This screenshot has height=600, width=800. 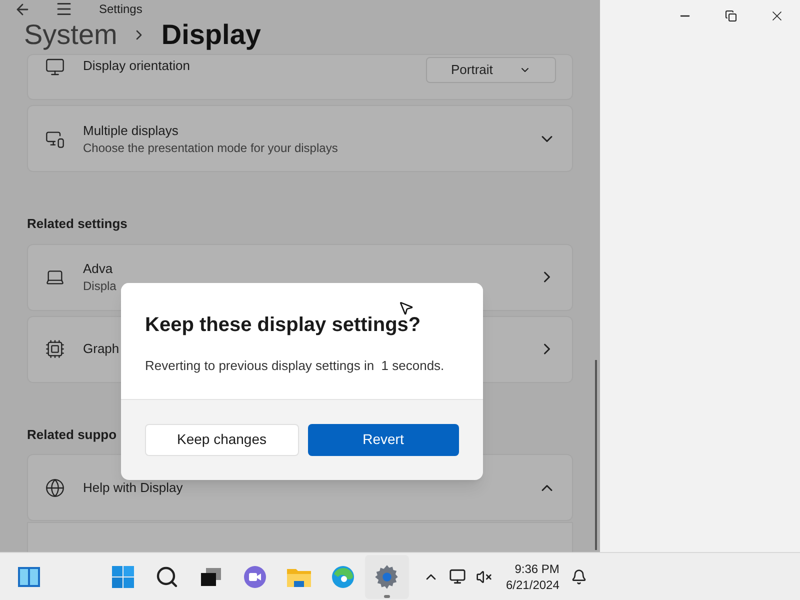 What do you see at coordinates (491, 70) in the screenshot?
I see `orientation-dropdown: Portrait` at bounding box center [491, 70].